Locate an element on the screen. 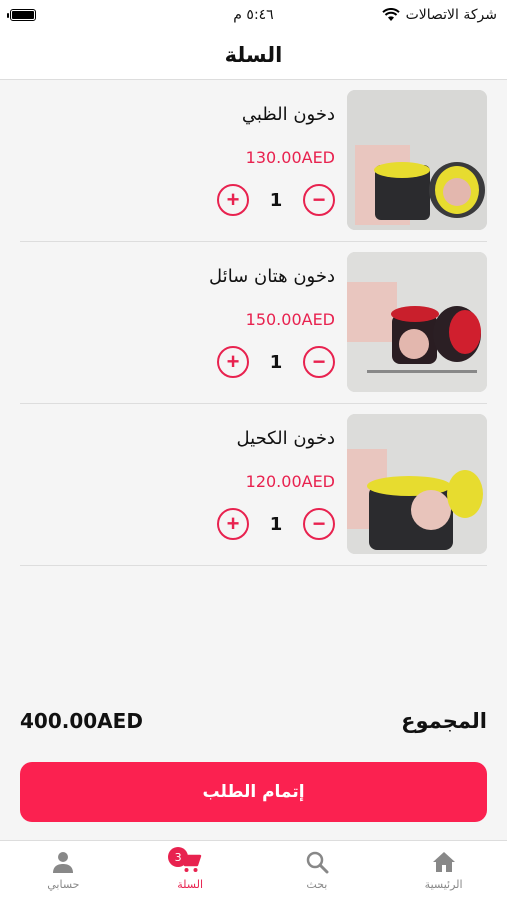 The image size is (507, 900). tab-bar: حسابي 3 السلة بحث الرئيسية is located at coordinates (253, 870).